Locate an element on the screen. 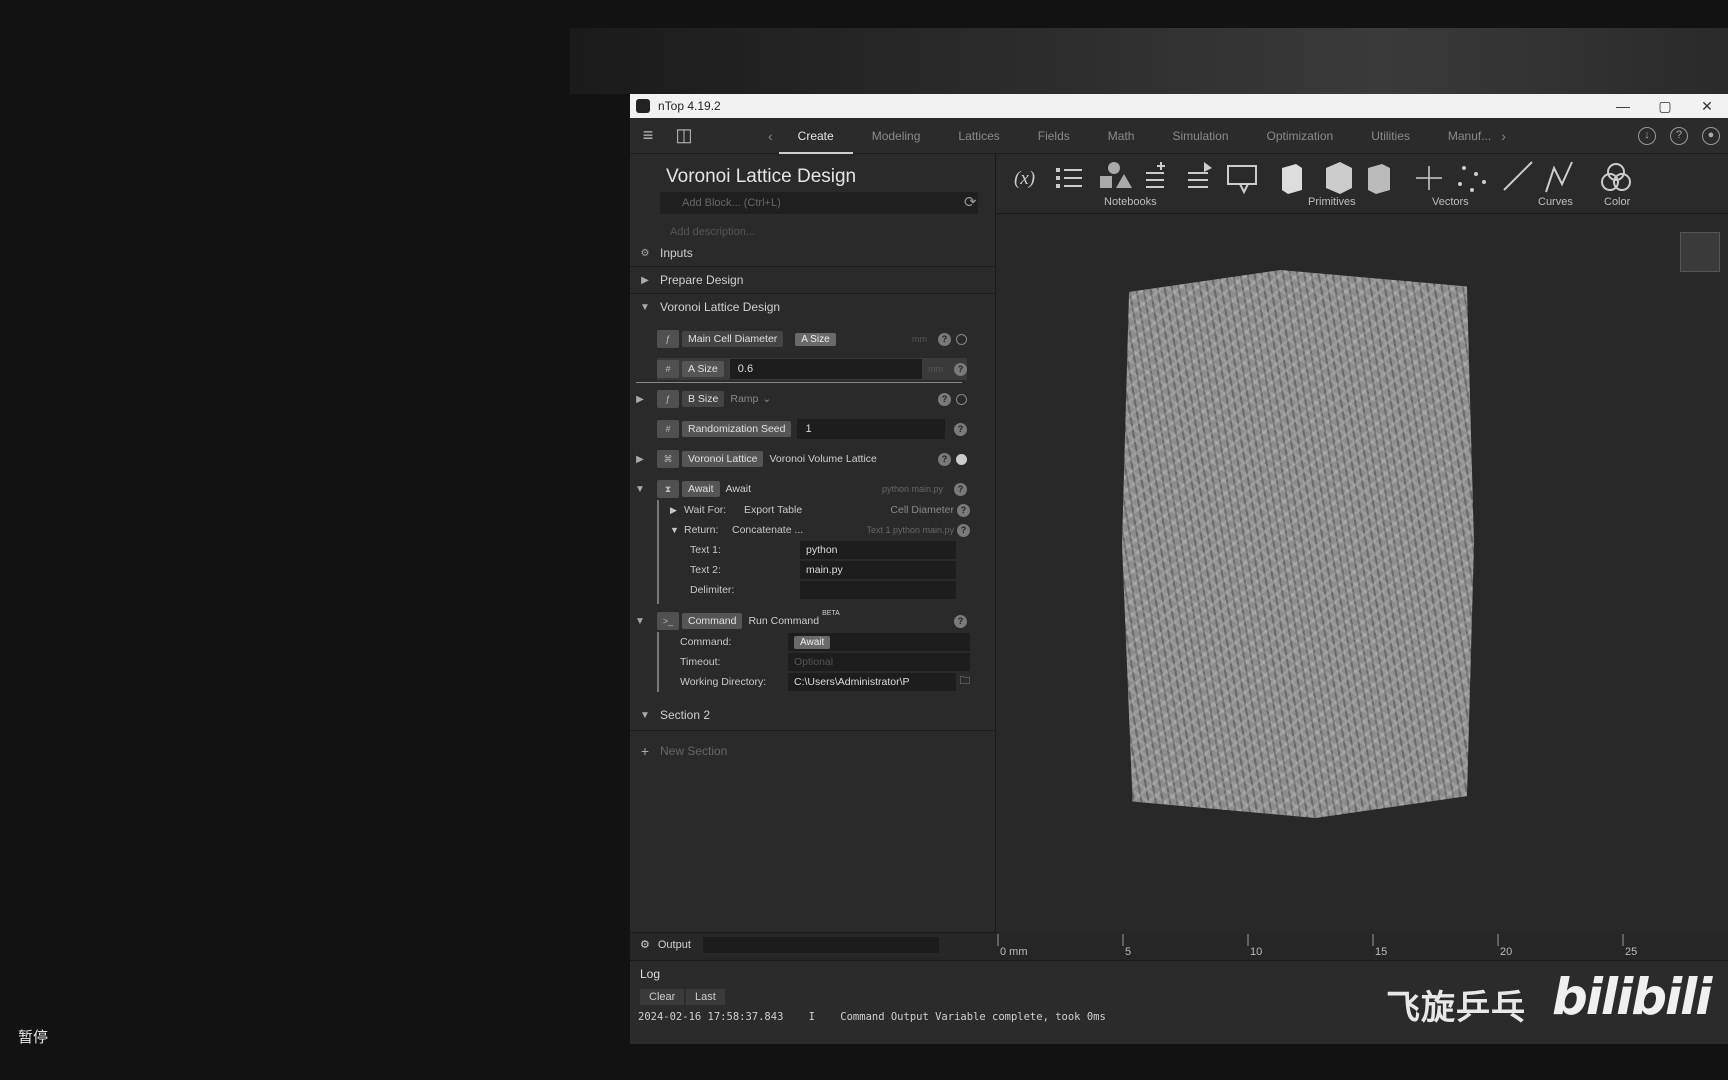  tab-lattices: Lattices is located at coordinates (978, 136).